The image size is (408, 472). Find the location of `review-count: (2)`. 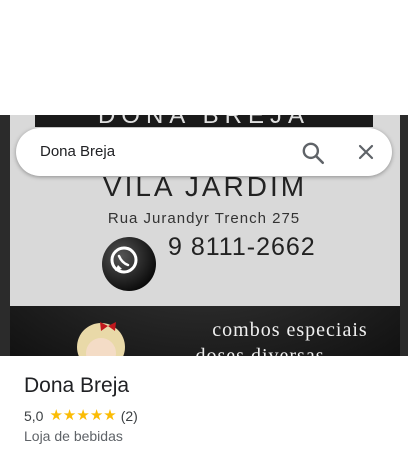

review-count: (2) is located at coordinates (129, 416).